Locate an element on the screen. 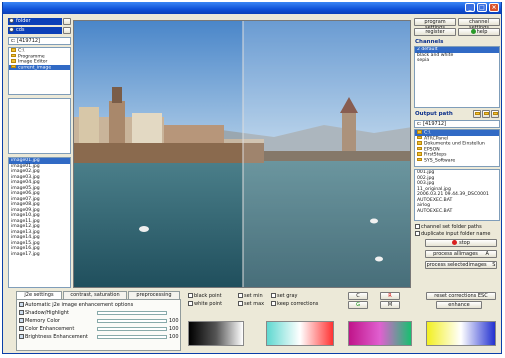  option-label: Brightness Enhancement is located at coordinates (56, 337).